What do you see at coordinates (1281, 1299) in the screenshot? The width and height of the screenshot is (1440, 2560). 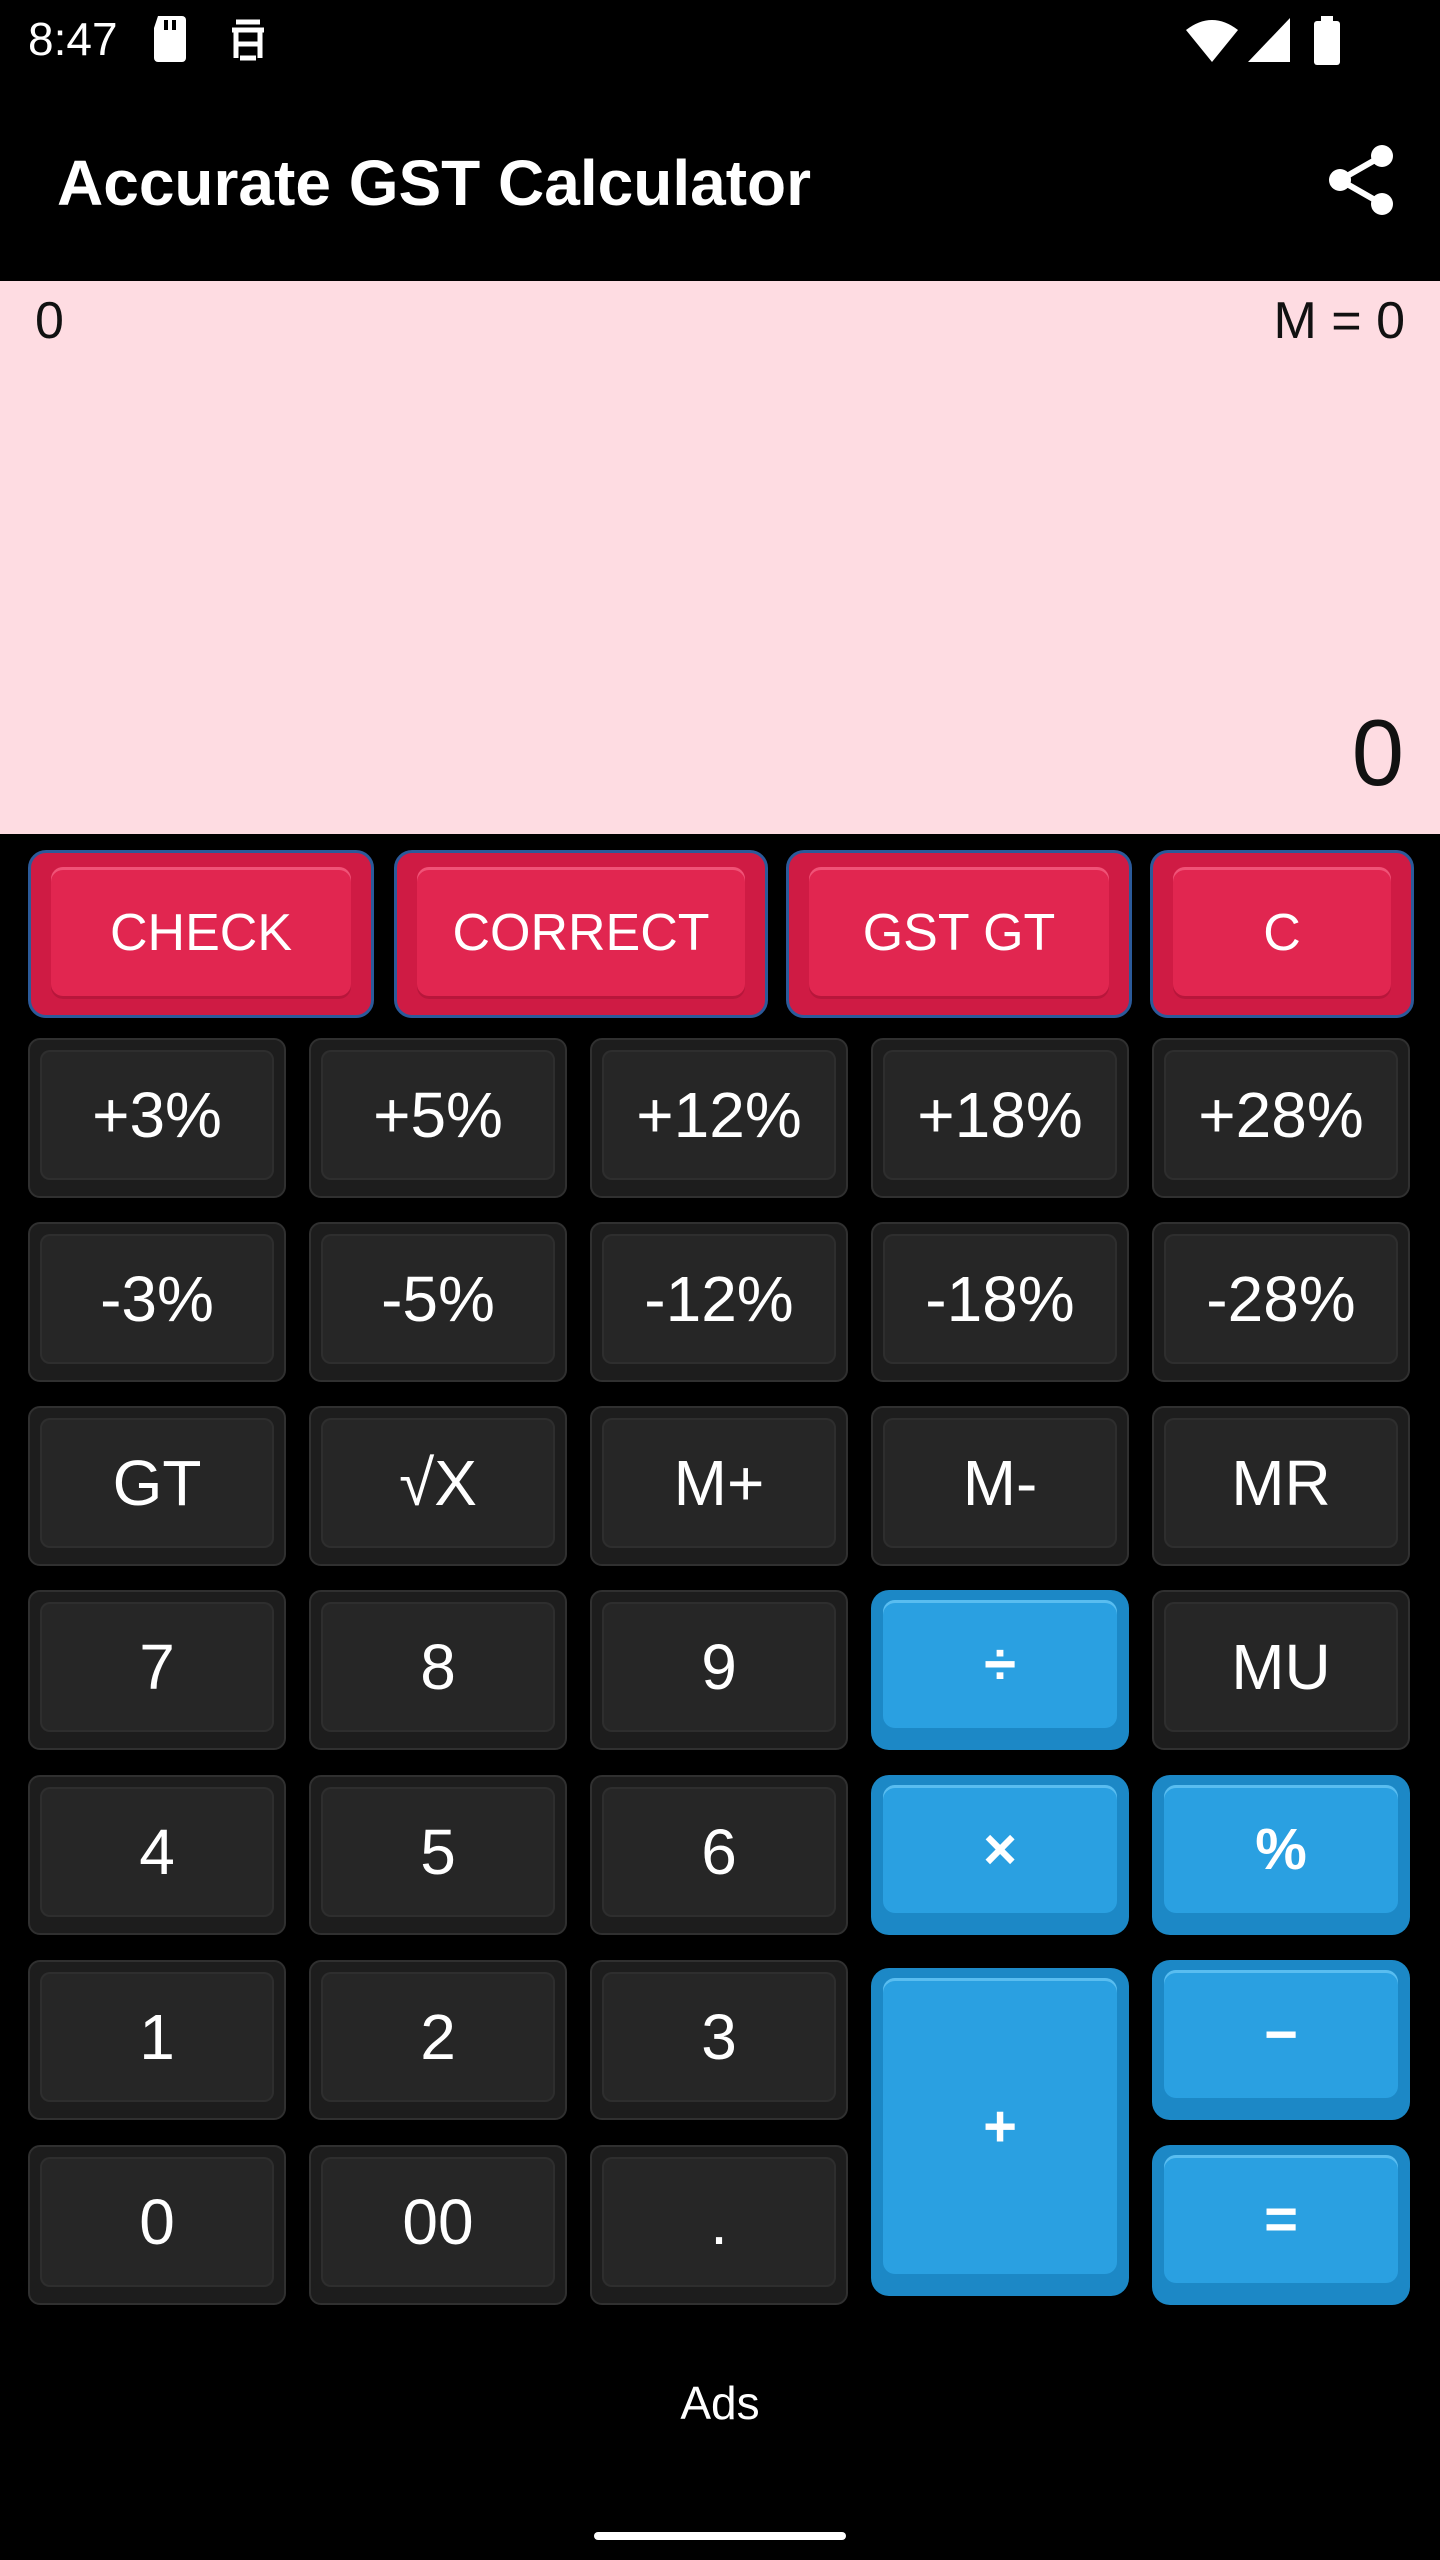 I see `subtract-28-percent-label: -28%` at bounding box center [1281, 1299].